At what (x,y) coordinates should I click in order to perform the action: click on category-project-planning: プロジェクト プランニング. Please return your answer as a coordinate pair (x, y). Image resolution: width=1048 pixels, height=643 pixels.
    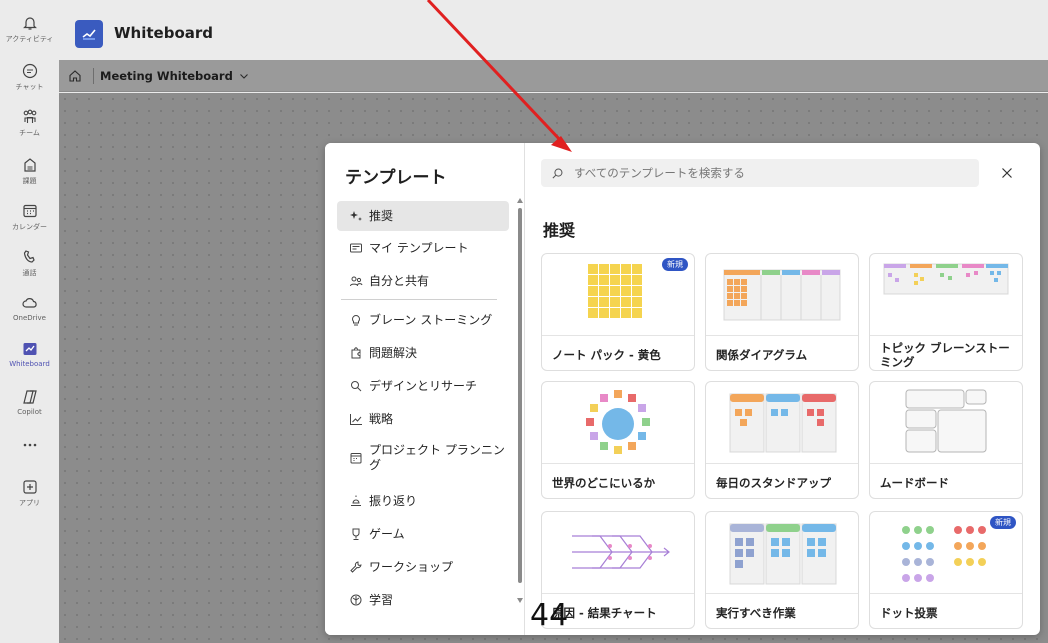
    Looking at the image, I should click on (423, 457).